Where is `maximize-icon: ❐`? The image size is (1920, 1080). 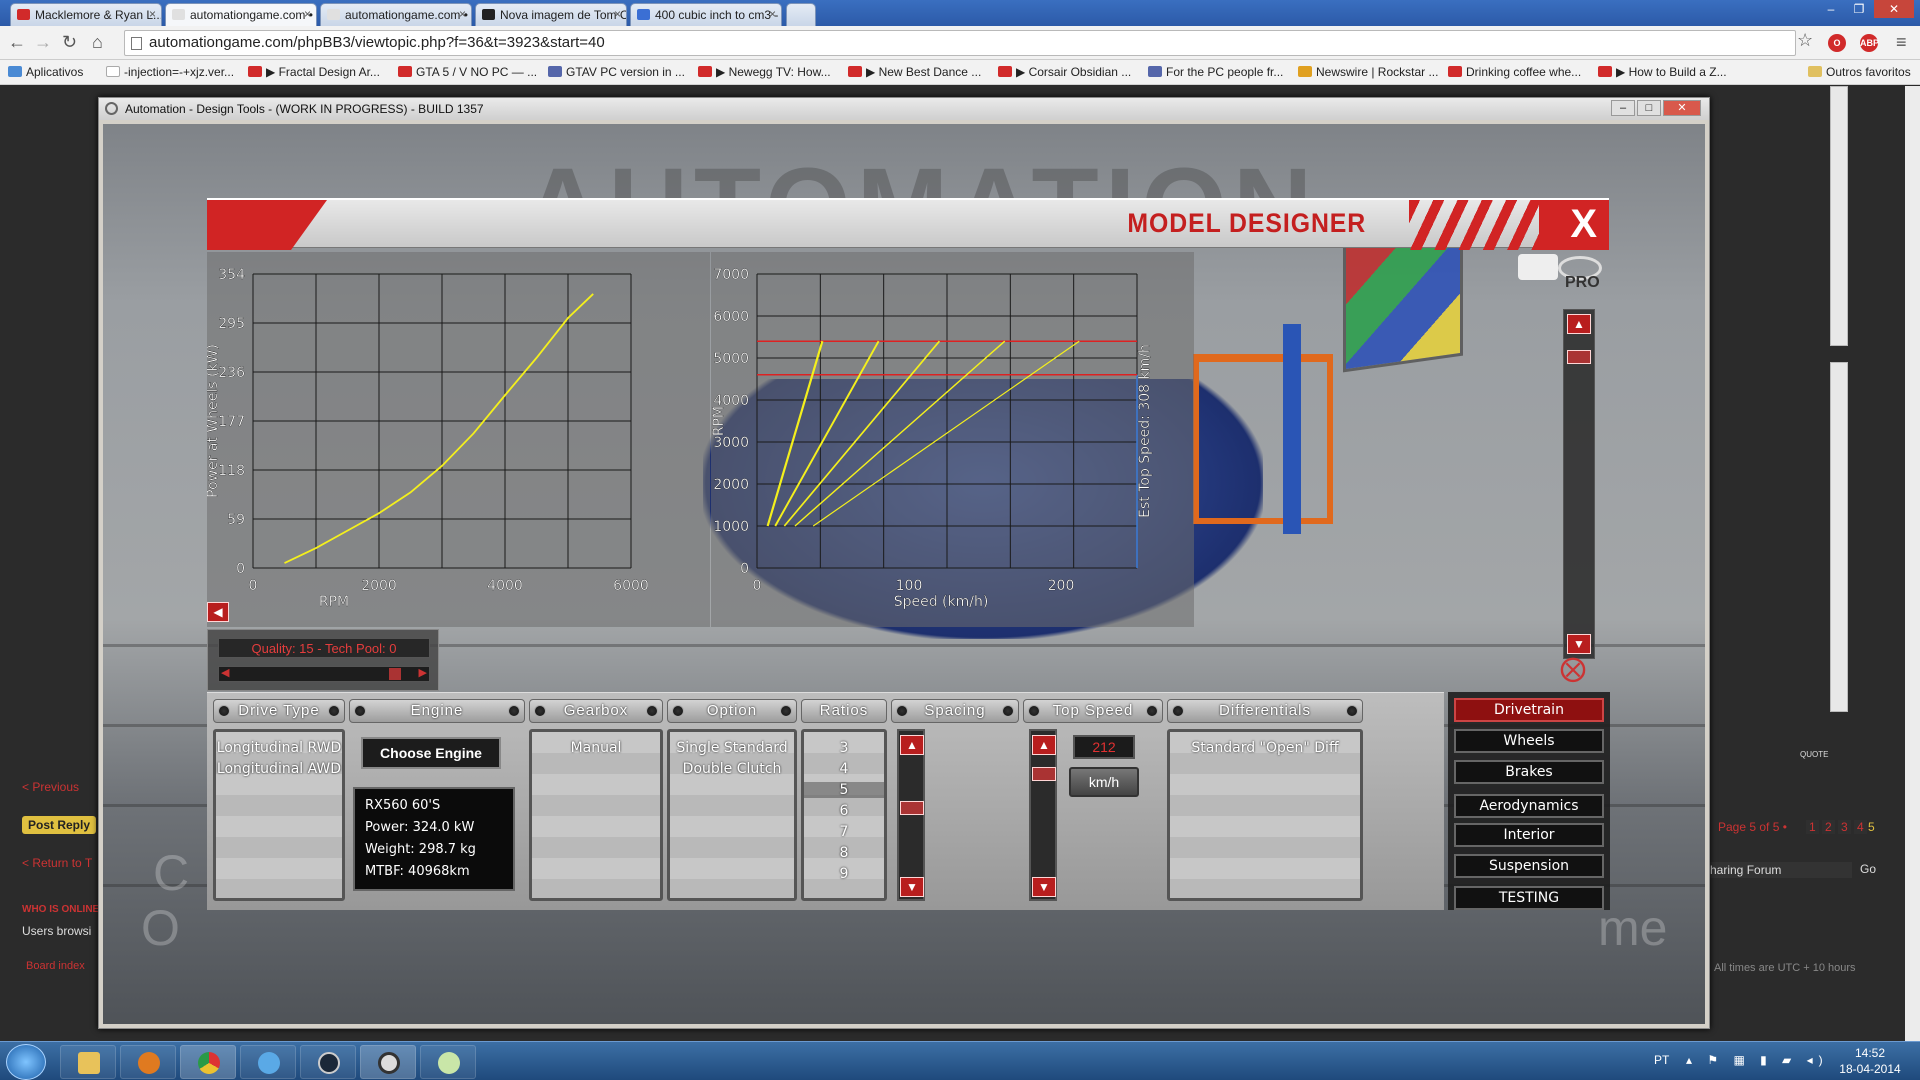
maximize-icon: ❐ is located at coordinates (1859, 9).